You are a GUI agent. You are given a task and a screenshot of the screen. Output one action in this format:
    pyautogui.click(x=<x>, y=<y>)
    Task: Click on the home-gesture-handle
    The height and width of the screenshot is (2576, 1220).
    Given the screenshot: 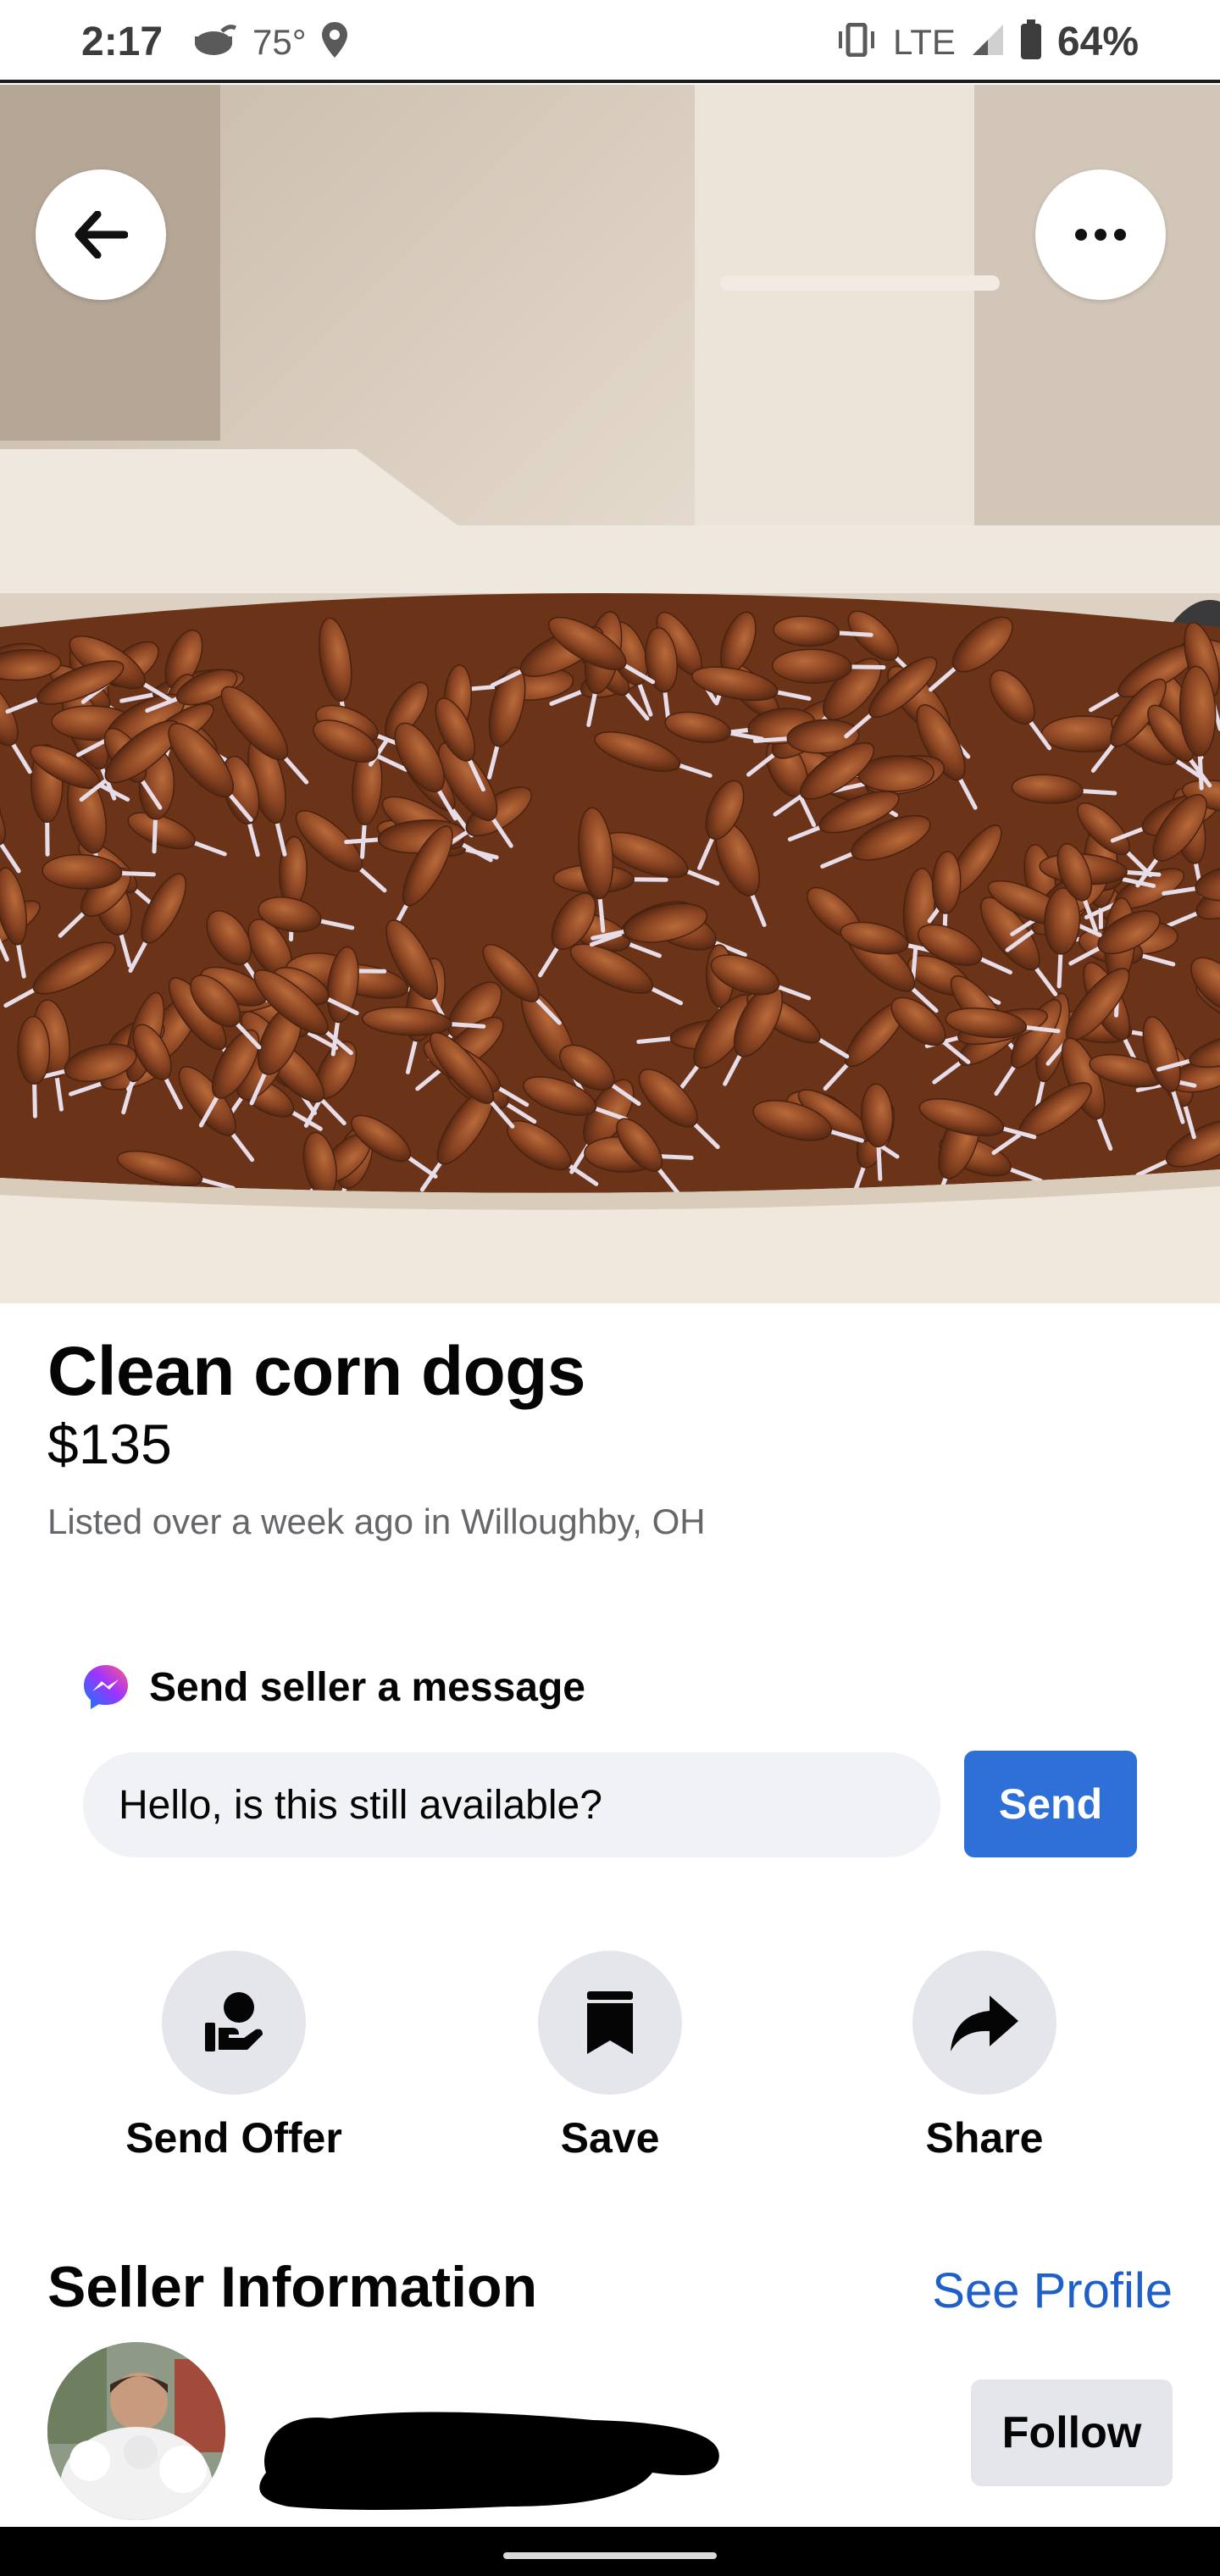 What is the action you would take?
    pyautogui.click(x=610, y=2555)
    